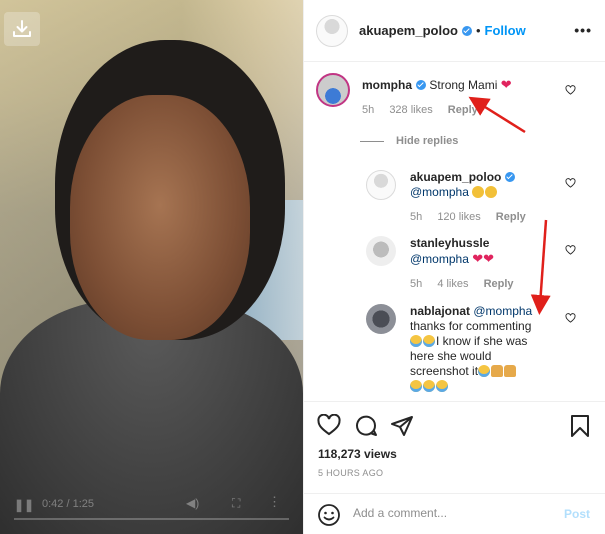  I want to click on comment-text: mompha Strong Mami ❤, so click(437, 85).